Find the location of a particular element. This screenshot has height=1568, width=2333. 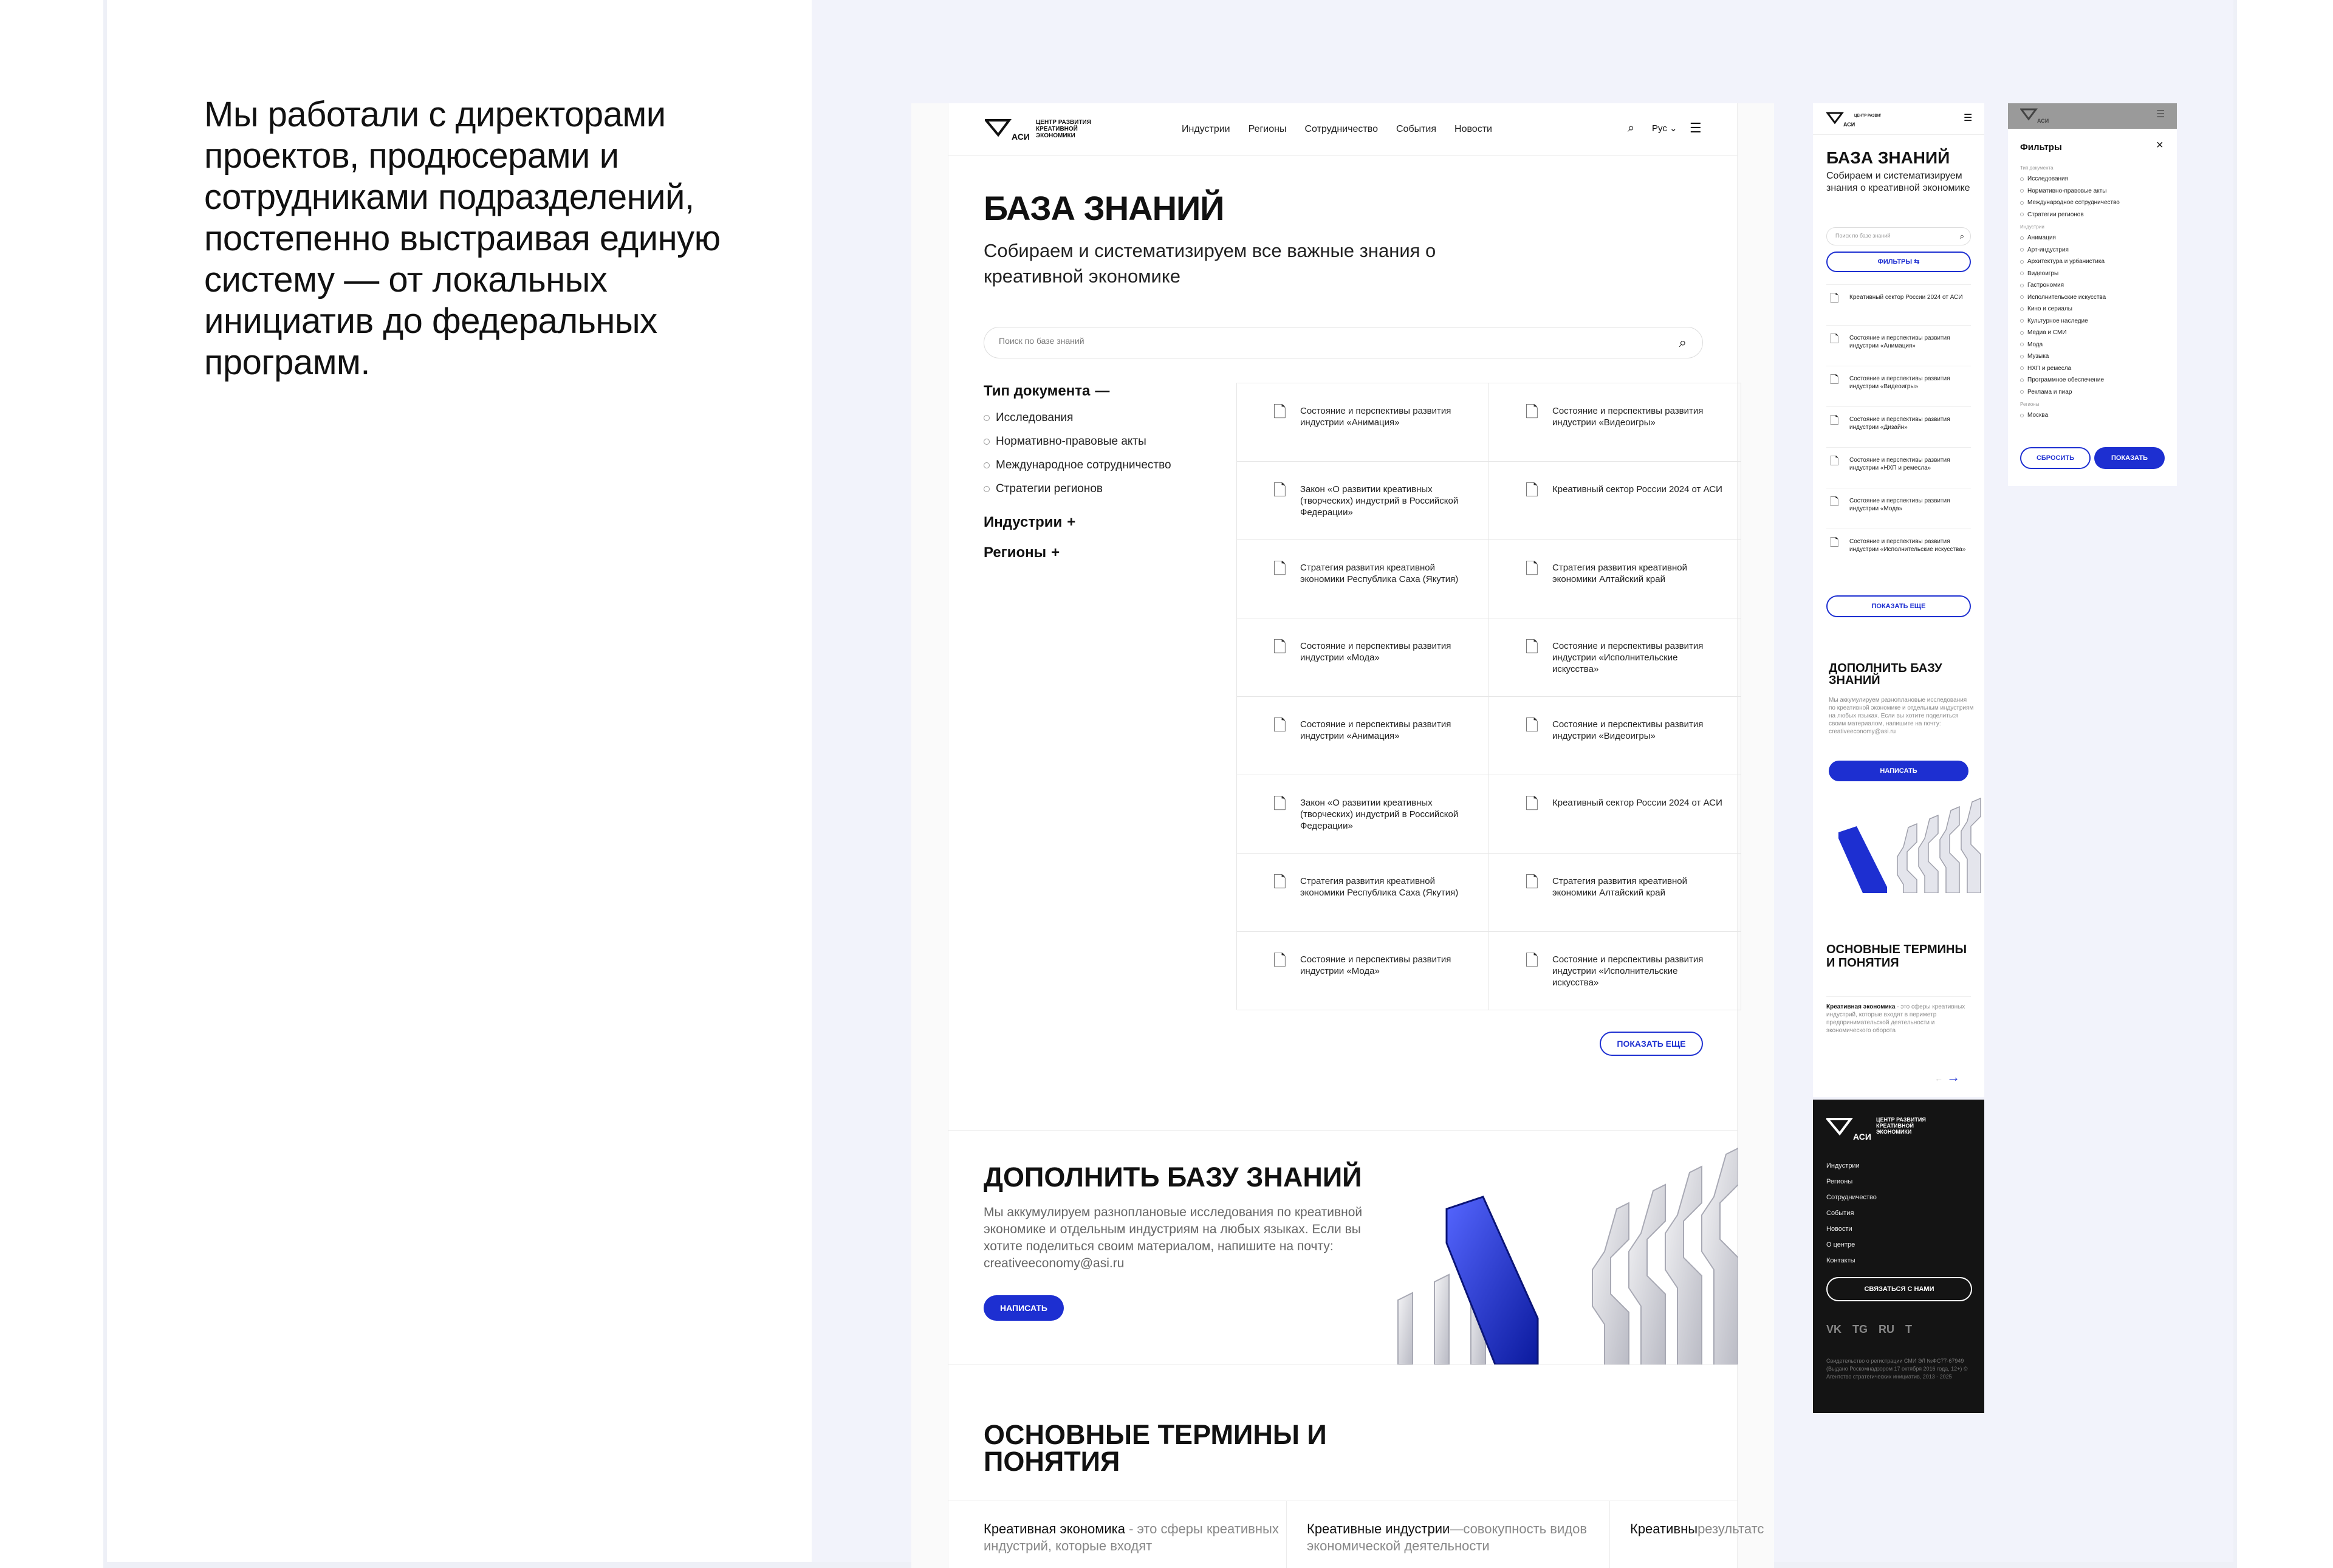

page-title: БАЗА ЗНАНИЙ is located at coordinates (1104, 208).